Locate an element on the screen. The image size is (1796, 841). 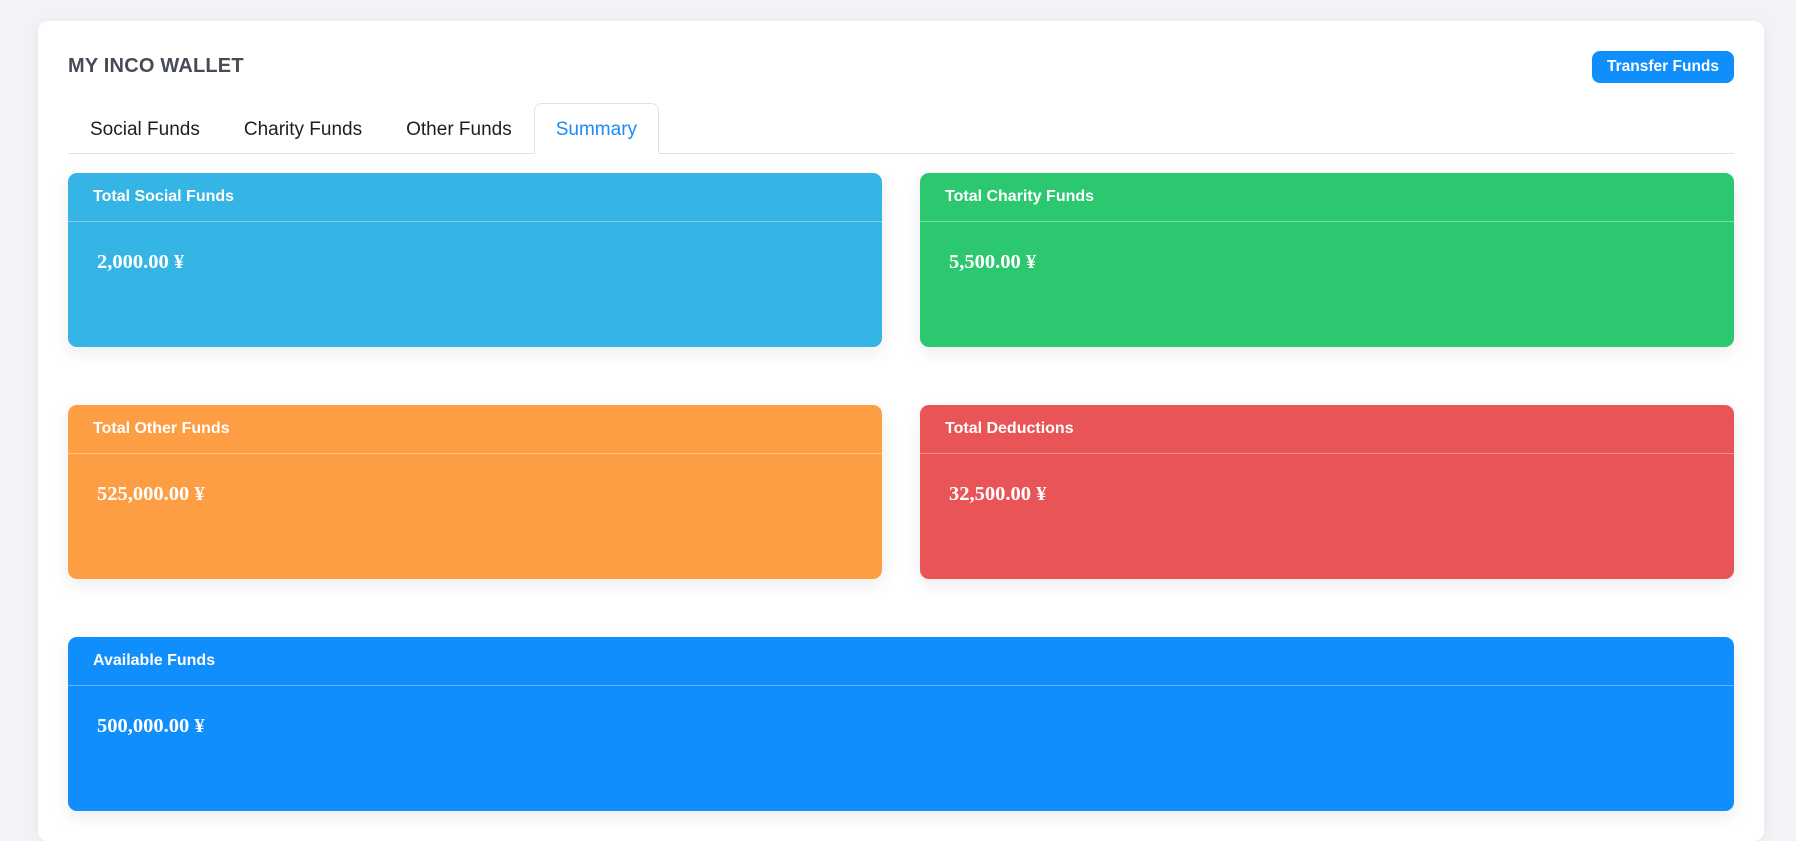
tab-summary: Summary is located at coordinates (596, 128).